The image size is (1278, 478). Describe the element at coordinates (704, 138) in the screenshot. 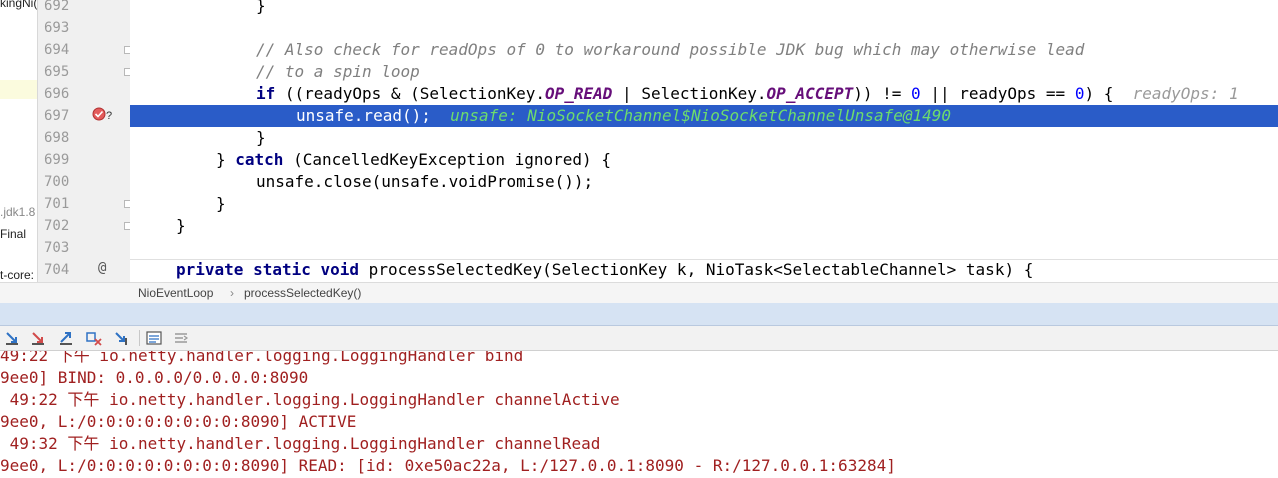

I see `code-line-698: }` at that location.